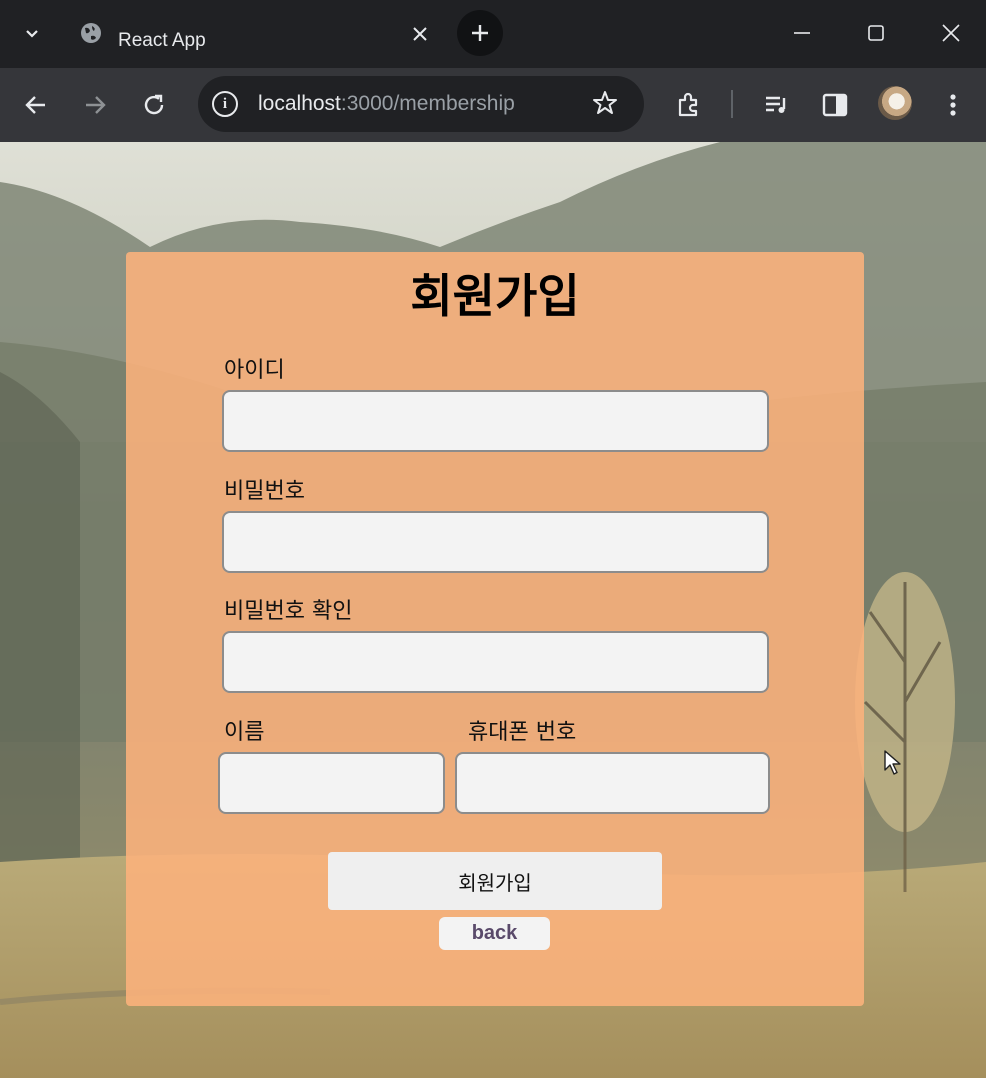 The width and height of the screenshot is (986, 1078). I want to click on info-icon: i, so click(225, 104).